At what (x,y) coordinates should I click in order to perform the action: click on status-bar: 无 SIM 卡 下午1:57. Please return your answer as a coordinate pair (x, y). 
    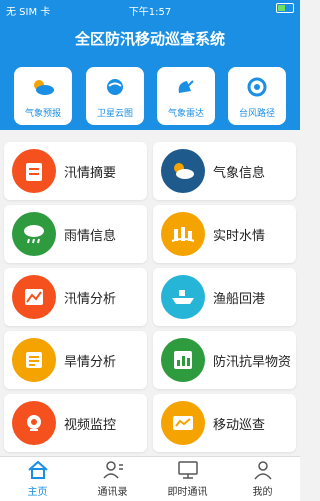
    Looking at the image, I should click on (150, 9).